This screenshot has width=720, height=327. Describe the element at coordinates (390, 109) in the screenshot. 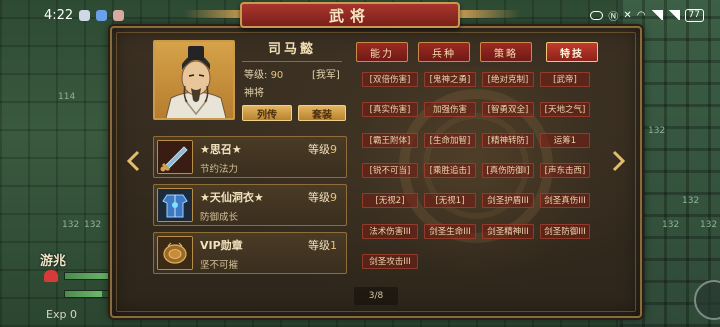

I see `skill-item: [真实伤害]` at that location.